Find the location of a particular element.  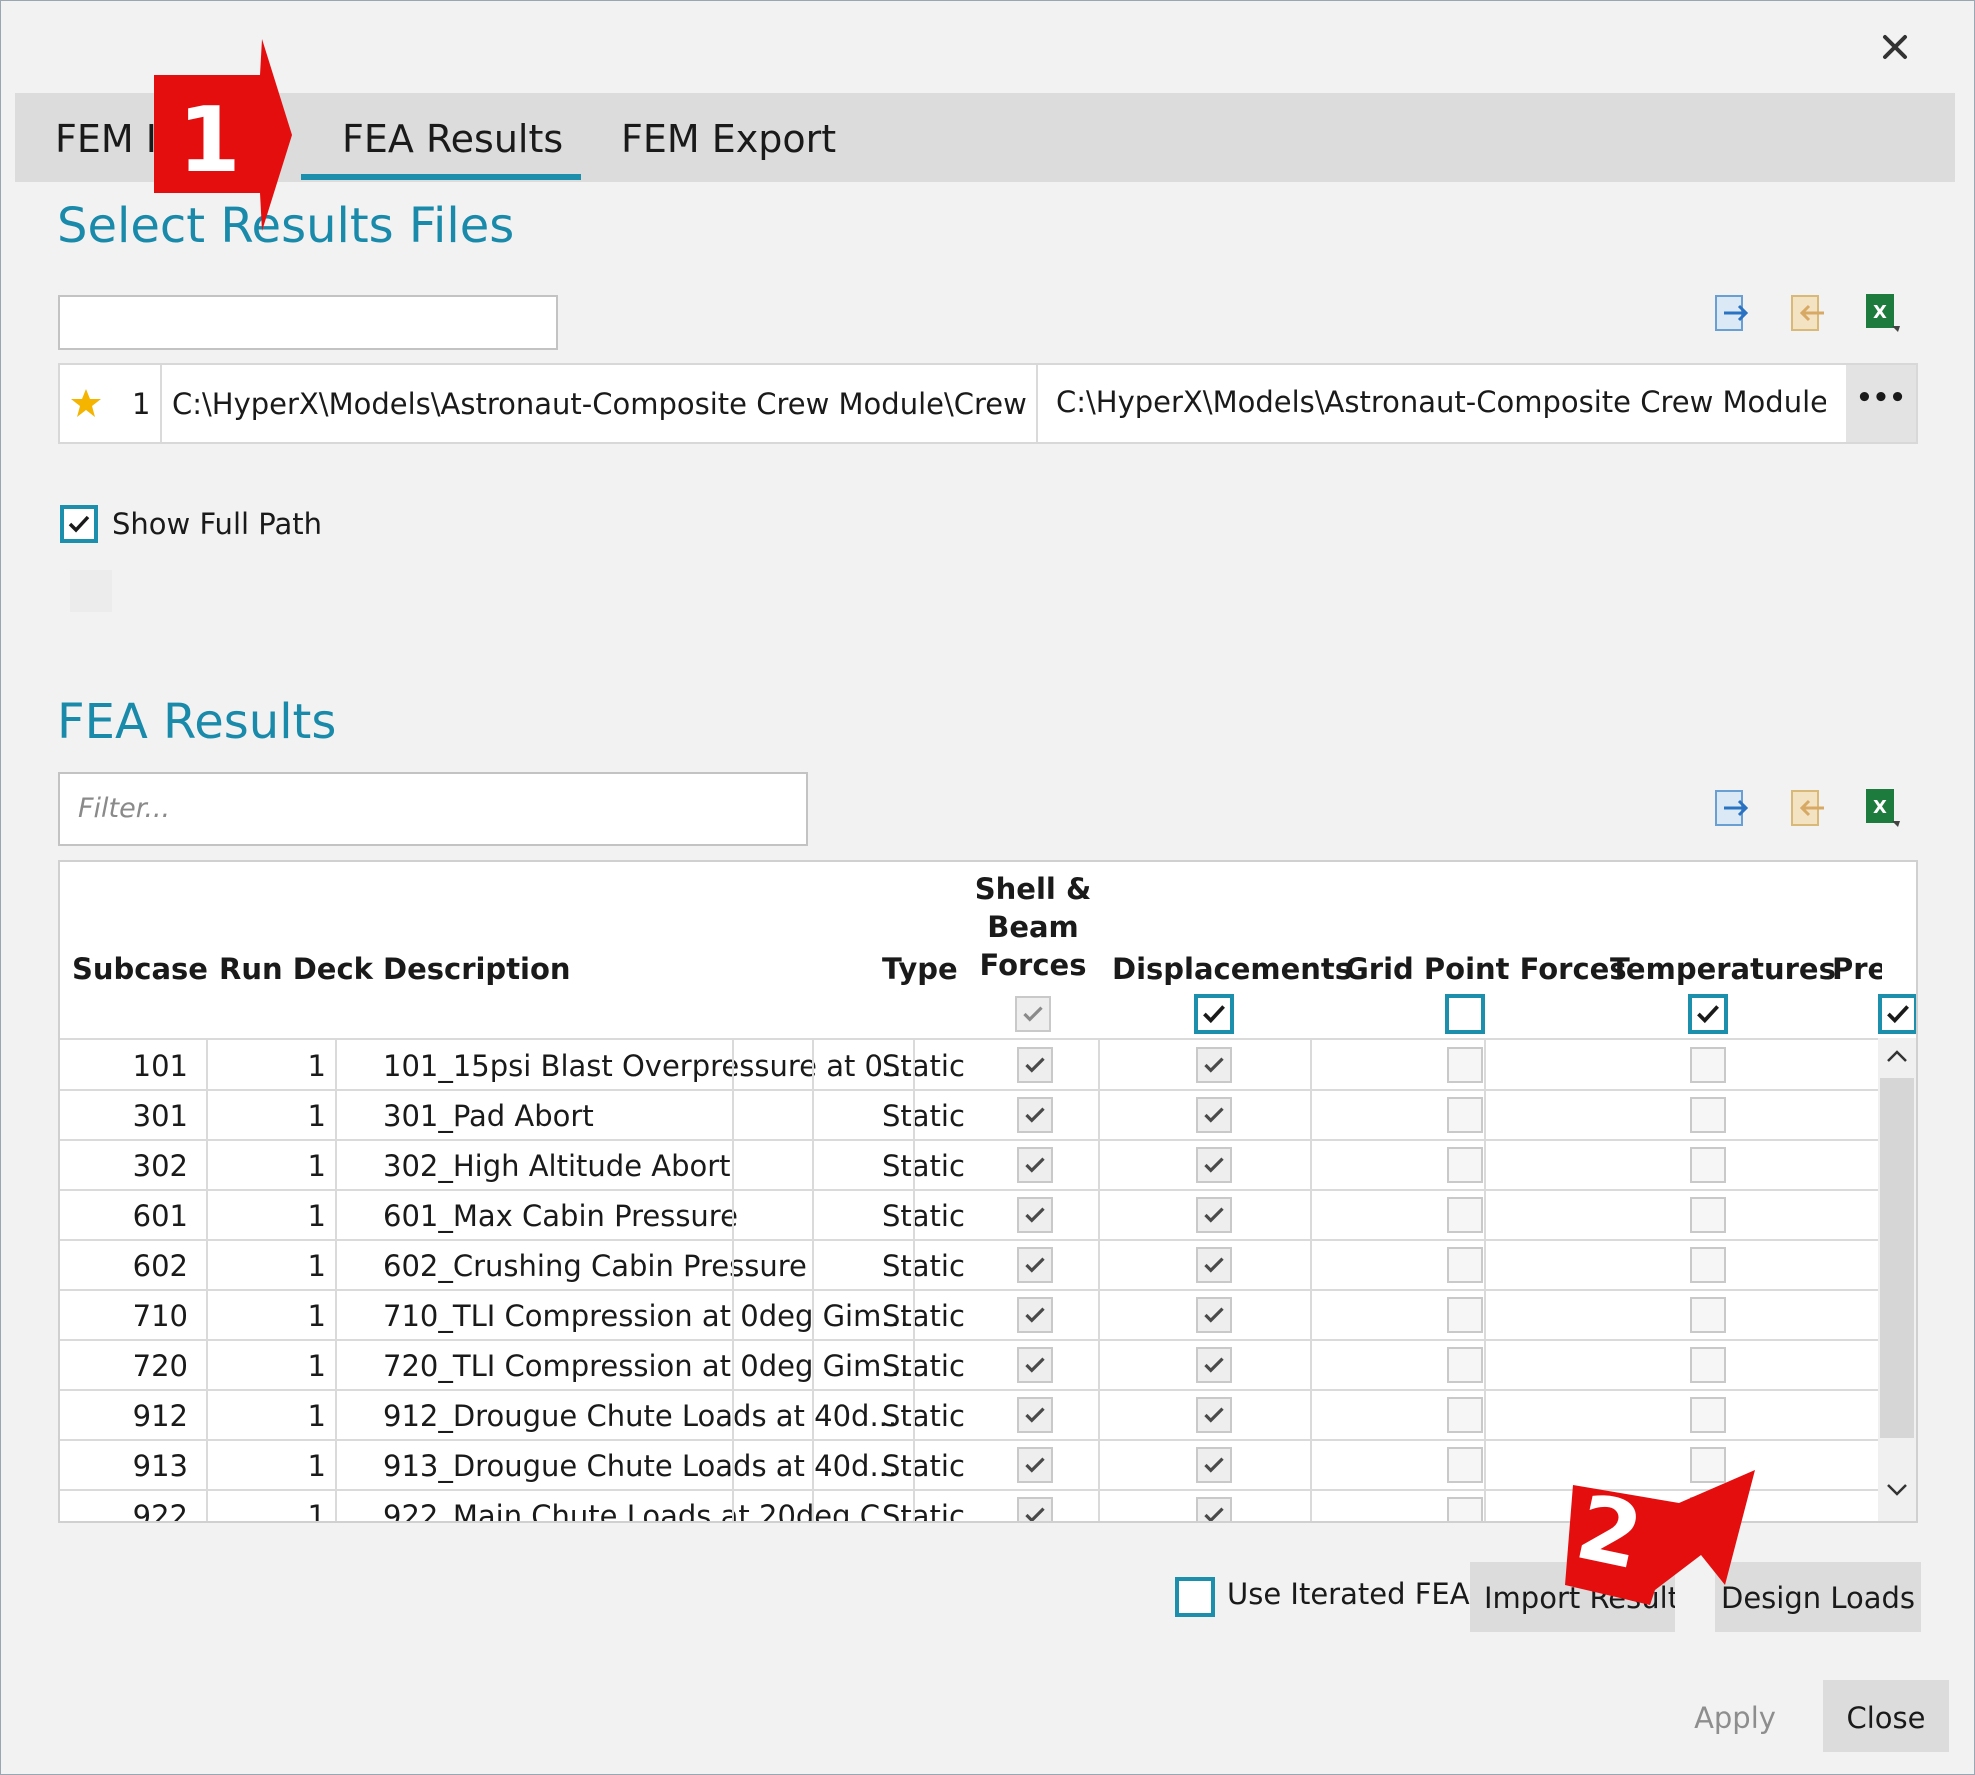

results-file-search-input is located at coordinates (308, 322).